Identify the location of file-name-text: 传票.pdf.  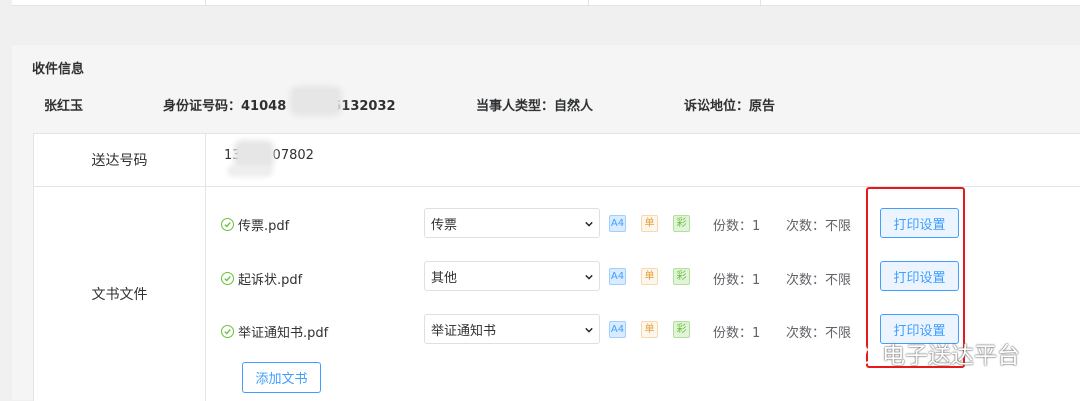
(264, 226).